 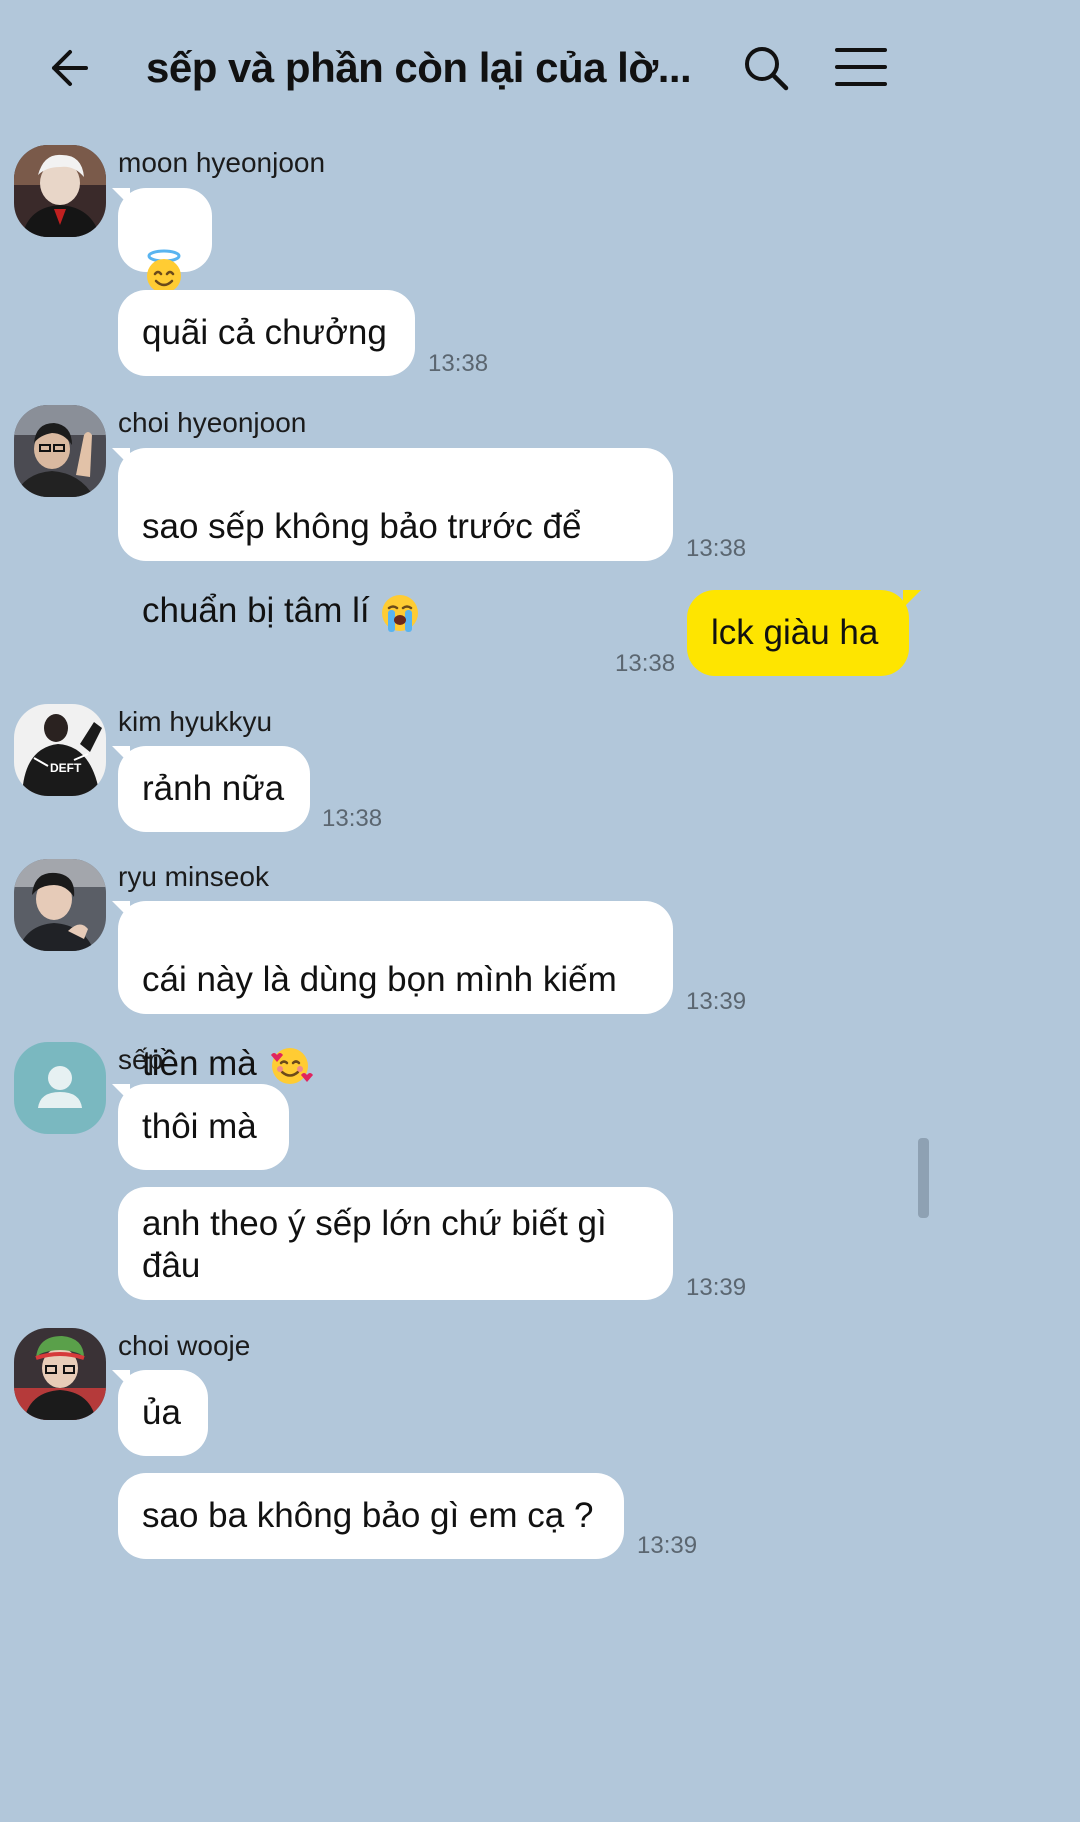 I want to click on bubble-tail, so click(x=912, y=599).